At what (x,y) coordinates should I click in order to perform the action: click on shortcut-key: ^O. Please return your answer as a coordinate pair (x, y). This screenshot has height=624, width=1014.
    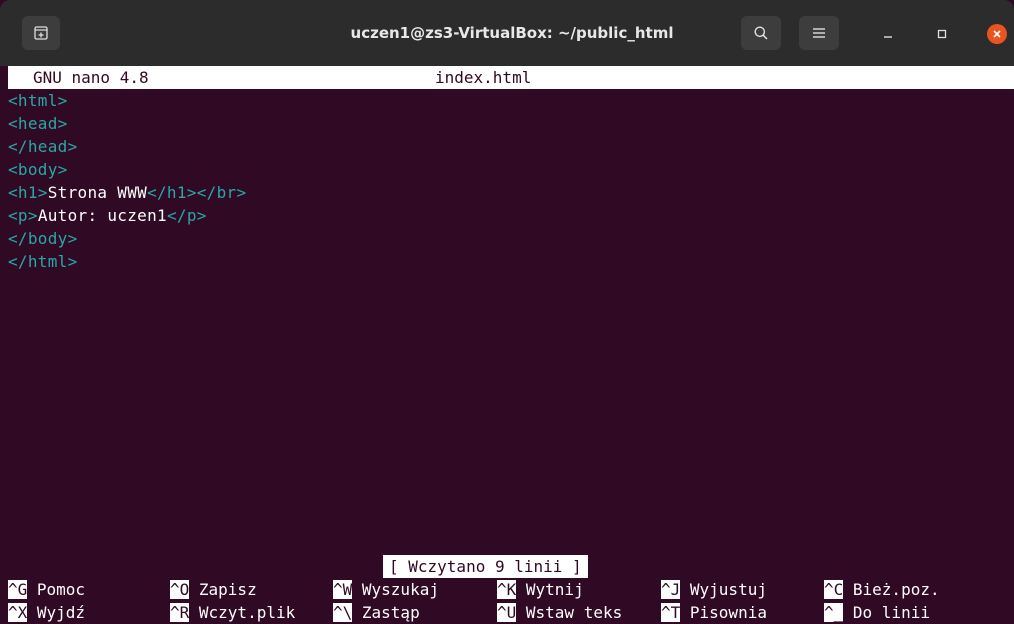
    Looking at the image, I should click on (180, 589).